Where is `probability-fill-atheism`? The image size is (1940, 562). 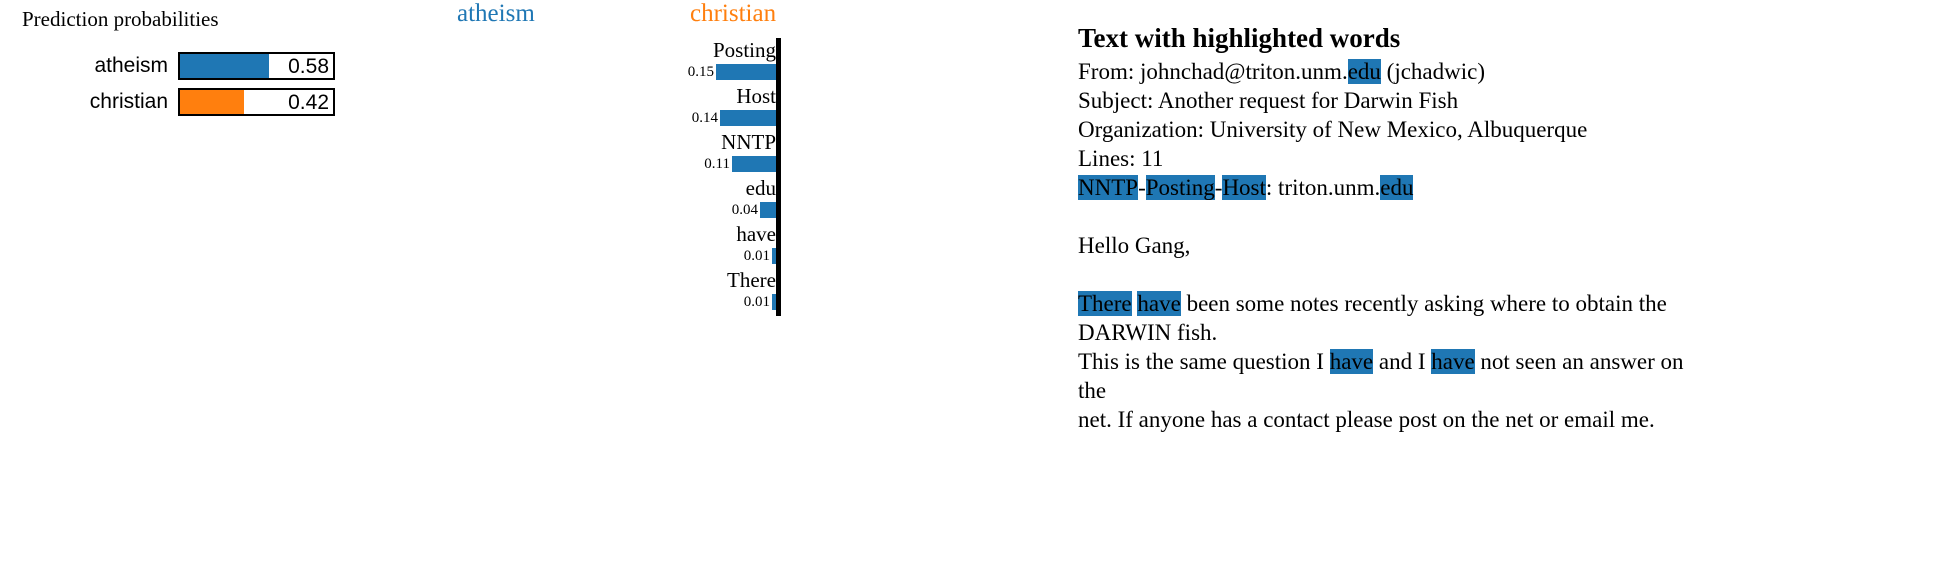
probability-fill-atheism is located at coordinates (224, 66).